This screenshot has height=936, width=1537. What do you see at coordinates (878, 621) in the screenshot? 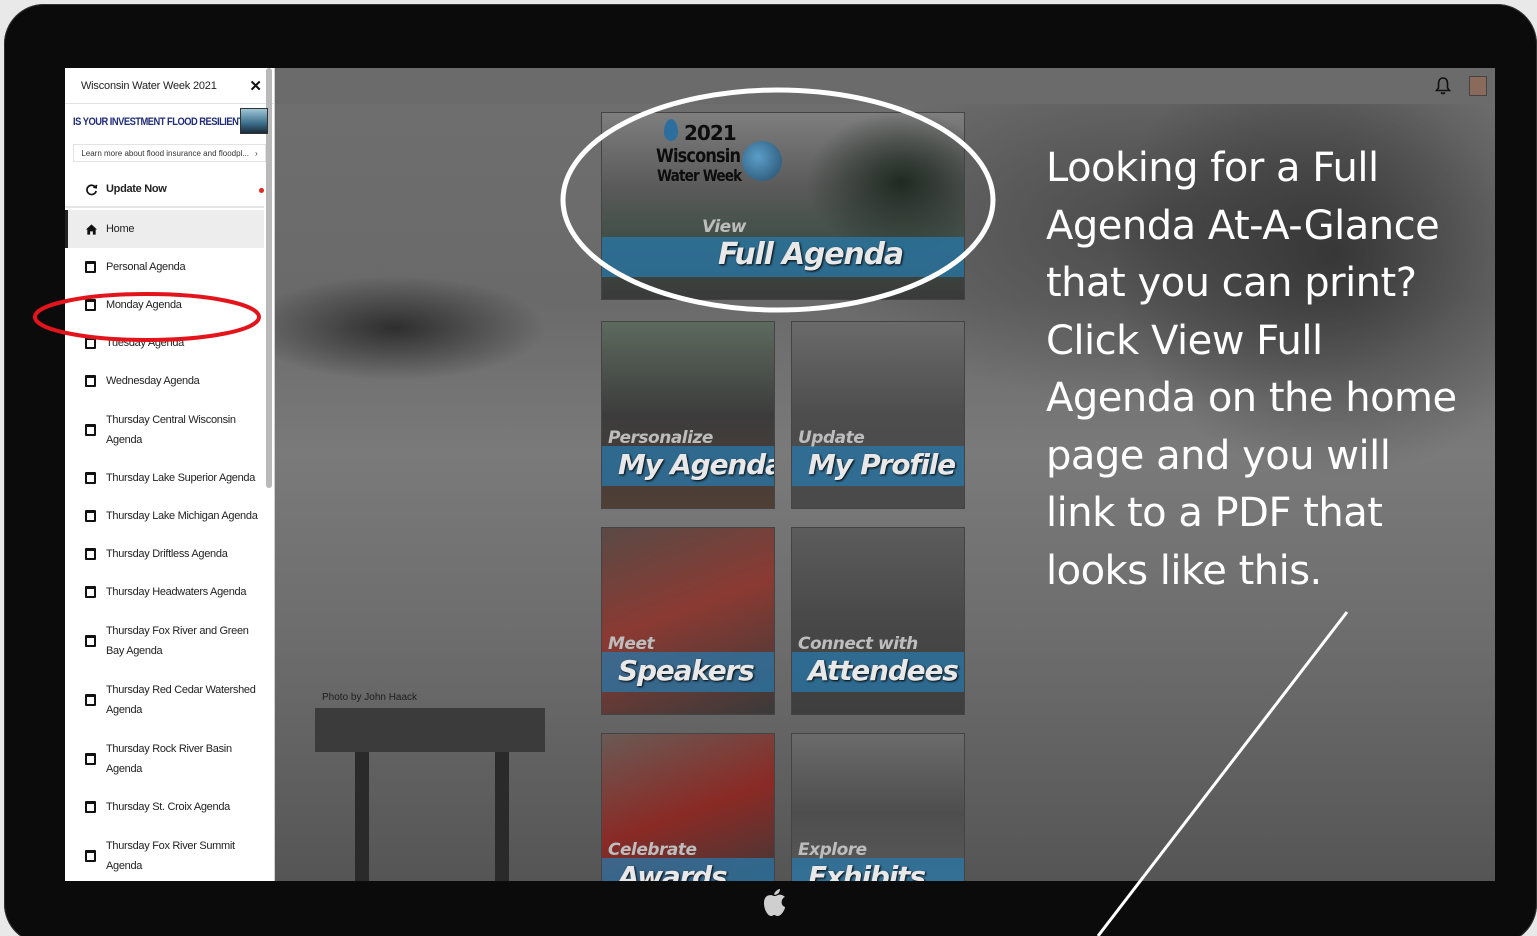
I see `tile-attendees: Connect with Attendees` at bounding box center [878, 621].